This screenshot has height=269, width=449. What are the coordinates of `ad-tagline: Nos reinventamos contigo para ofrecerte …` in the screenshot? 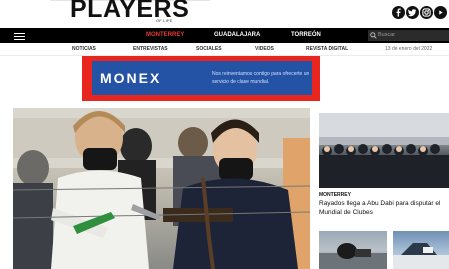 It's located at (261, 78).